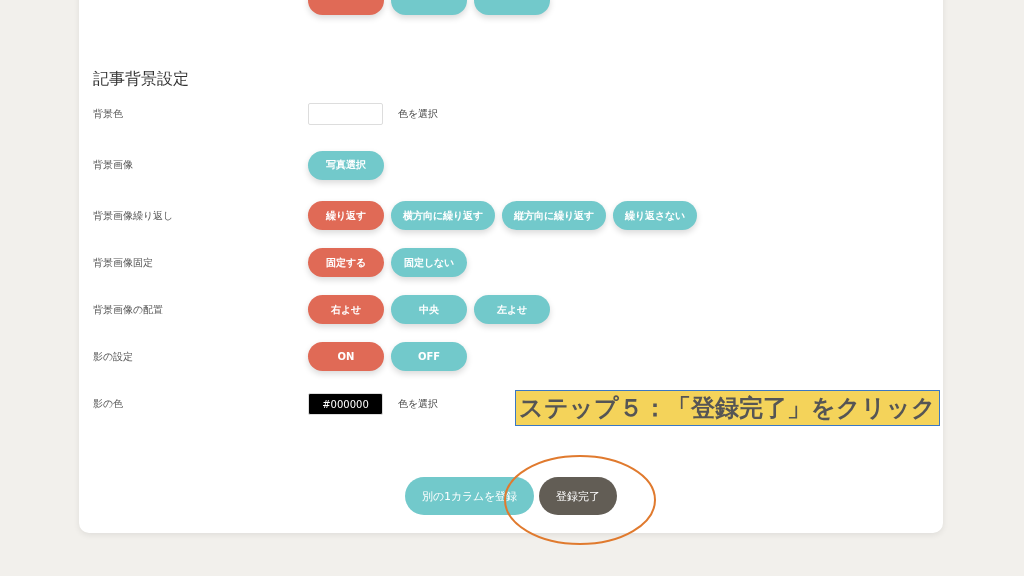 This screenshot has width=1024, height=576. What do you see at coordinates (443, 215) in the screenshot?
I see `option-button: 横方向に繰り返す` at bounding box center [443, 215].